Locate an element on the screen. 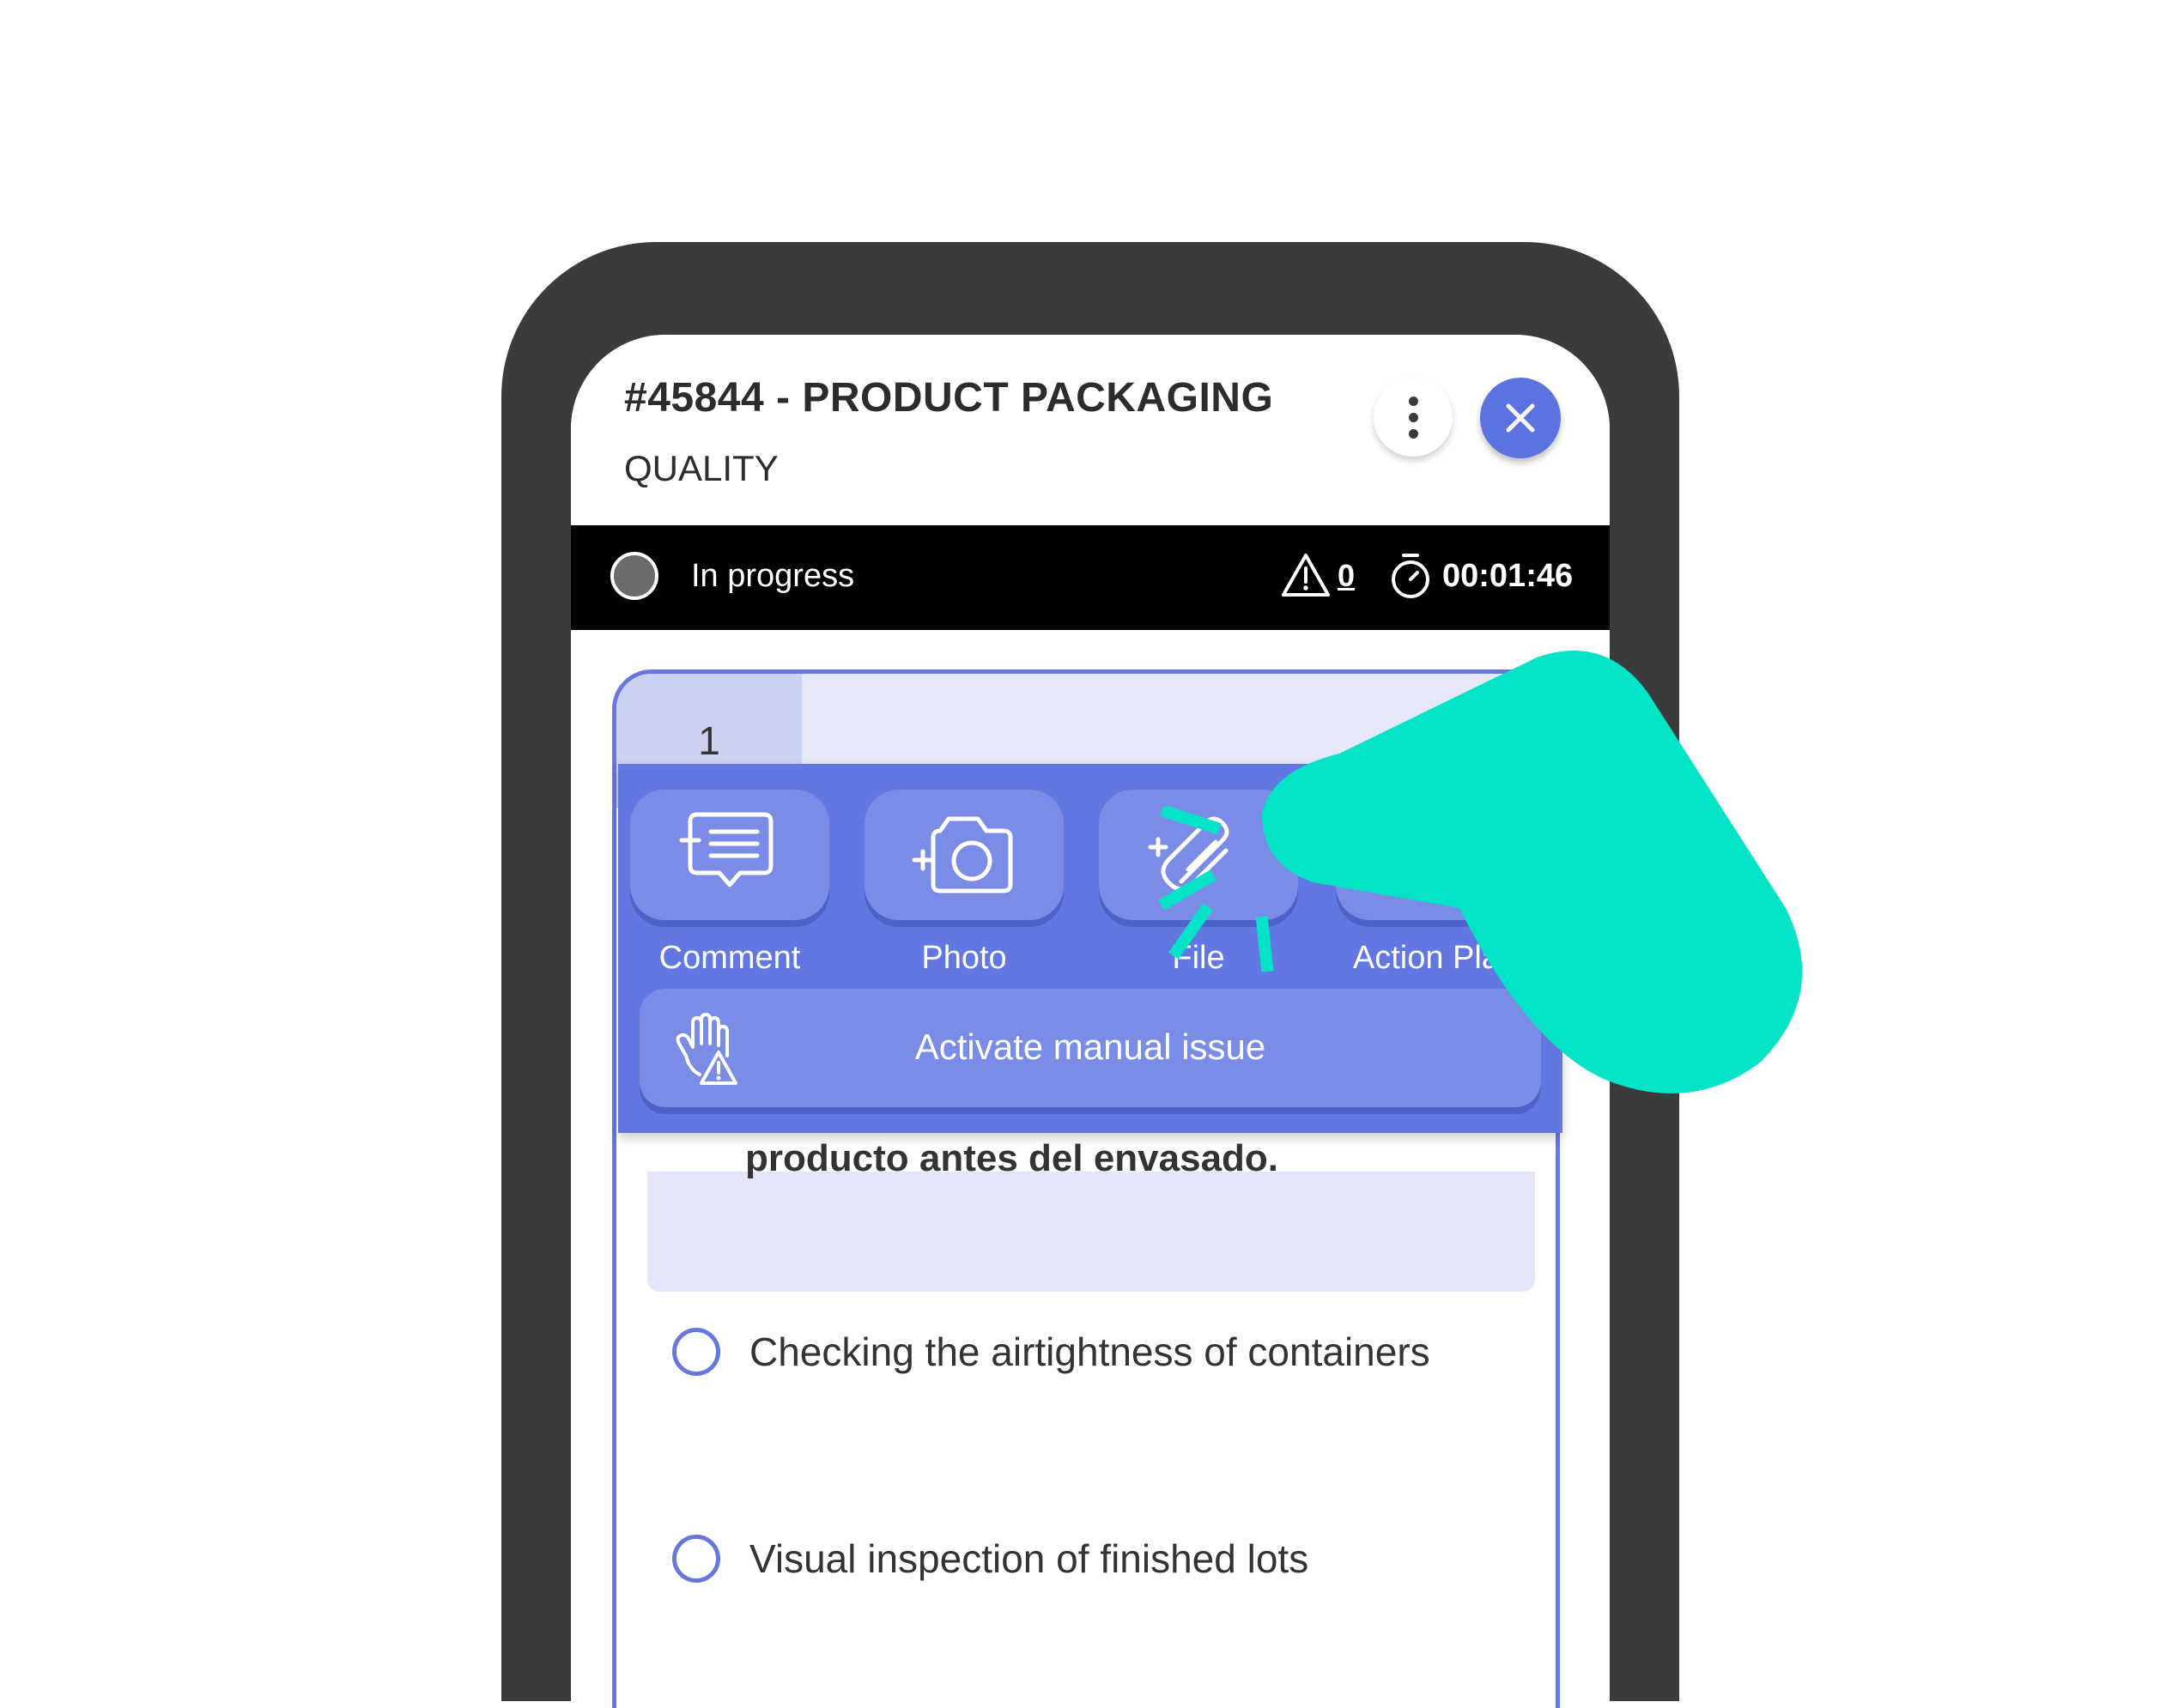 The image size is (2166, 1708). add-photo-button is located at coordinates (965, 855).